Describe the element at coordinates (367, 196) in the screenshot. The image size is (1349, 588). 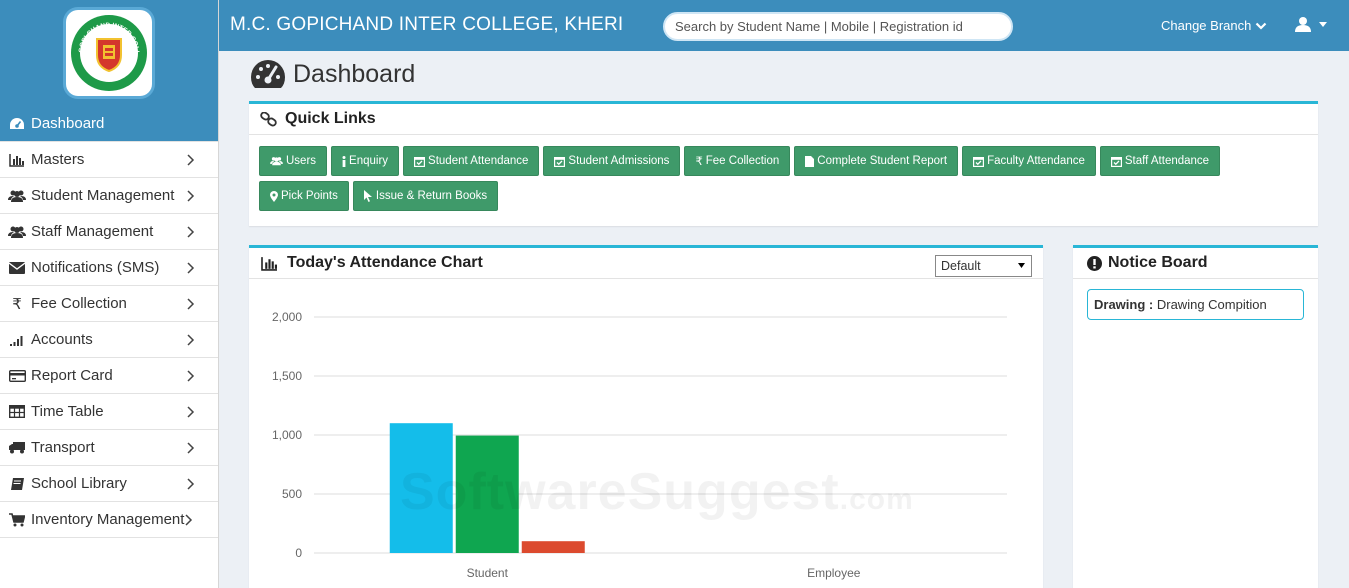
I see `pointer-icon` at that location.